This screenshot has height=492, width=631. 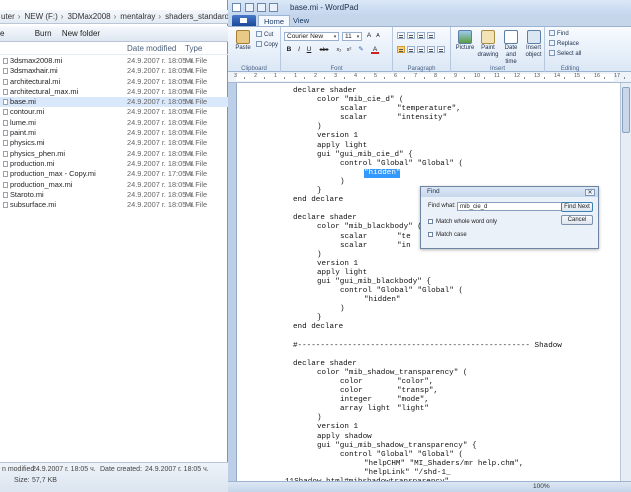 I want to click on superscript-icon: x², so click(x=349, y=50).